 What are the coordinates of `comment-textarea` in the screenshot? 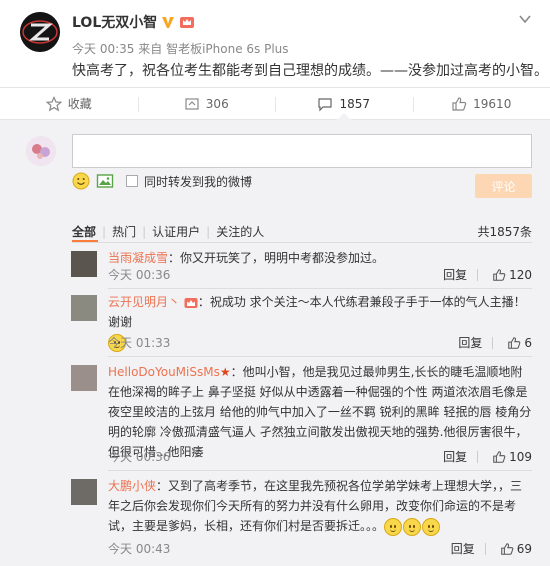 It's located at (302, 151).